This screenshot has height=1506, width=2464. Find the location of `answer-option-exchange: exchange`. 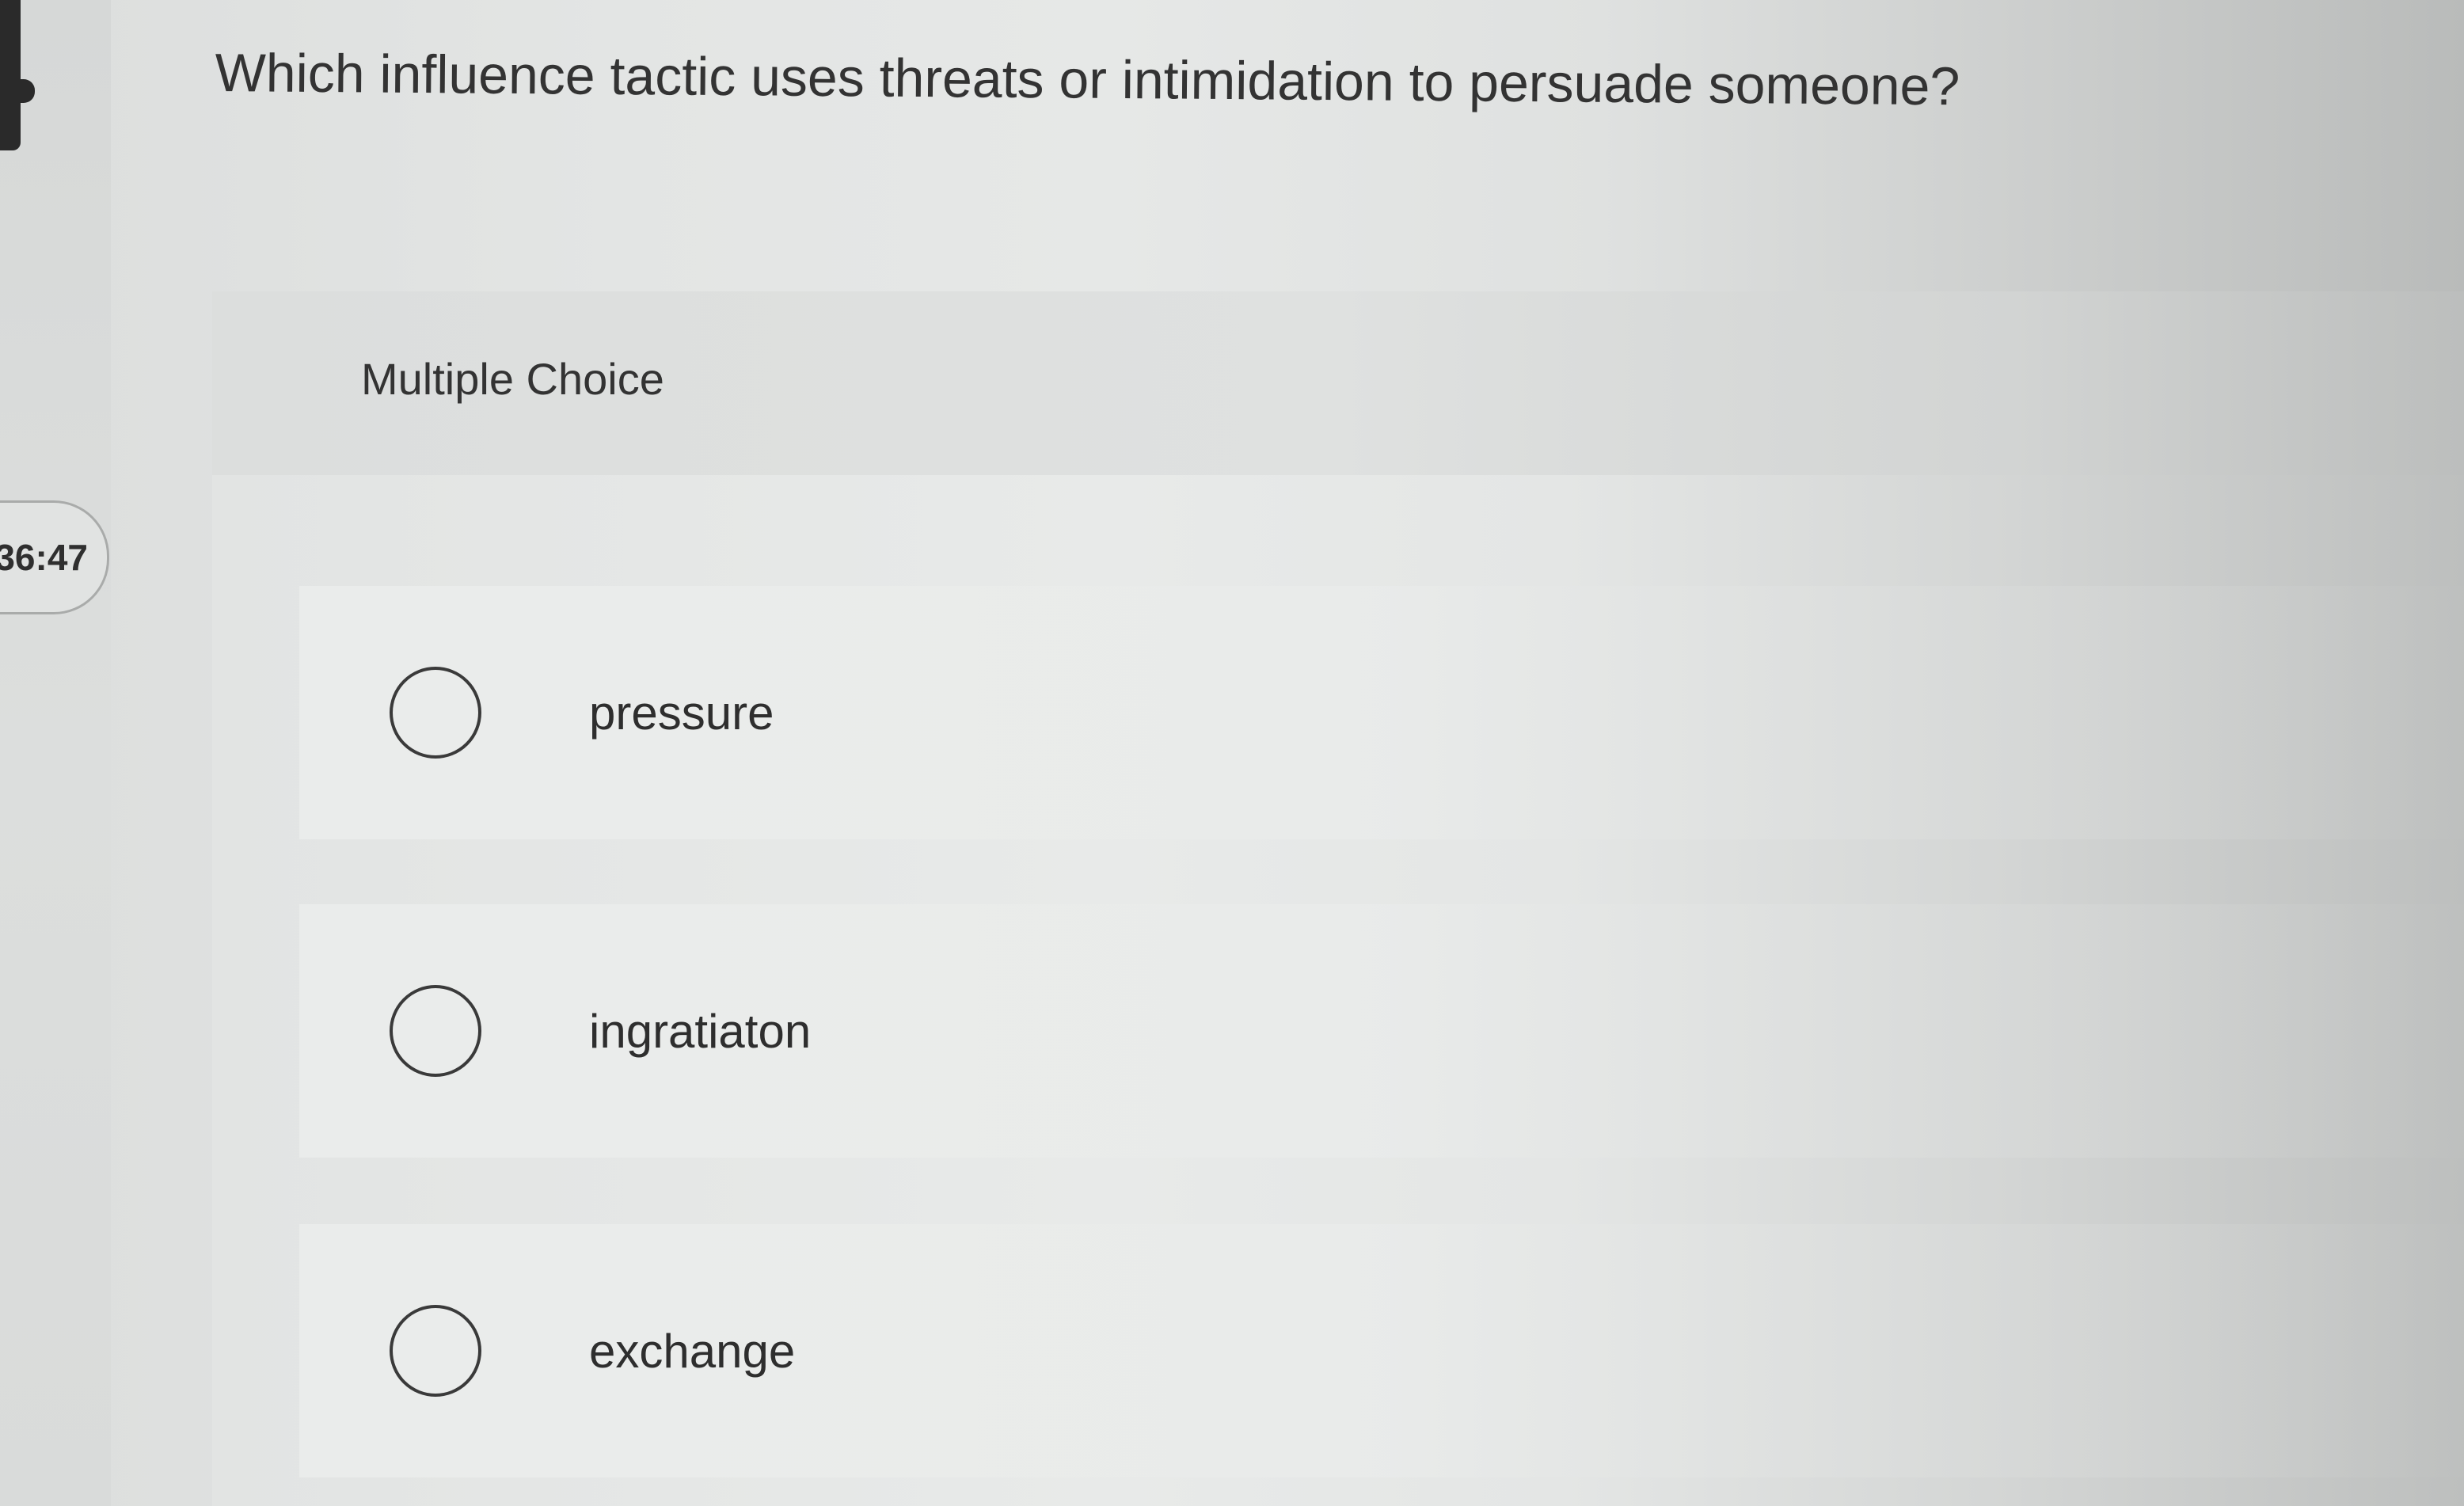

answer-option-exchange: exchange is located at coordinates (1381, 1350).